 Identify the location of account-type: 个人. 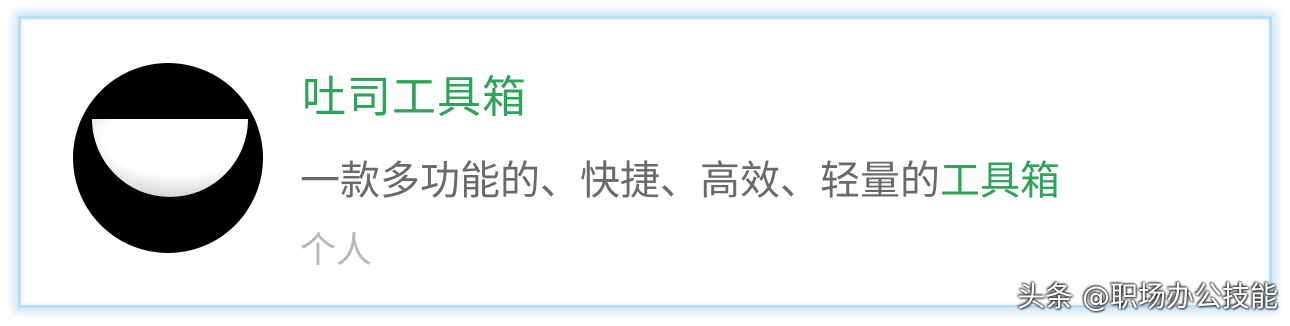
(336, 250).